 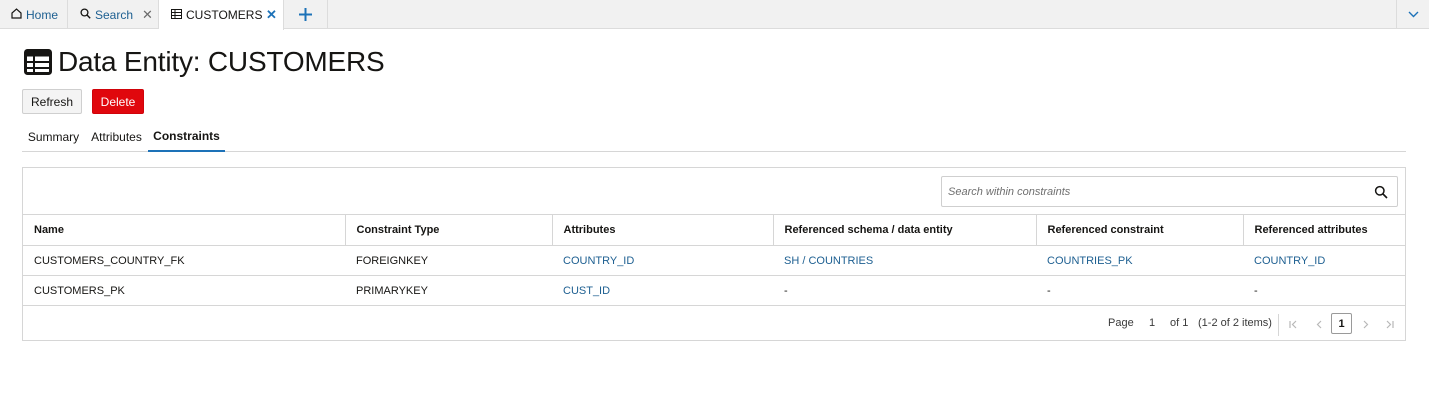 I want to click on table-icon, so click(x=176, y=15).